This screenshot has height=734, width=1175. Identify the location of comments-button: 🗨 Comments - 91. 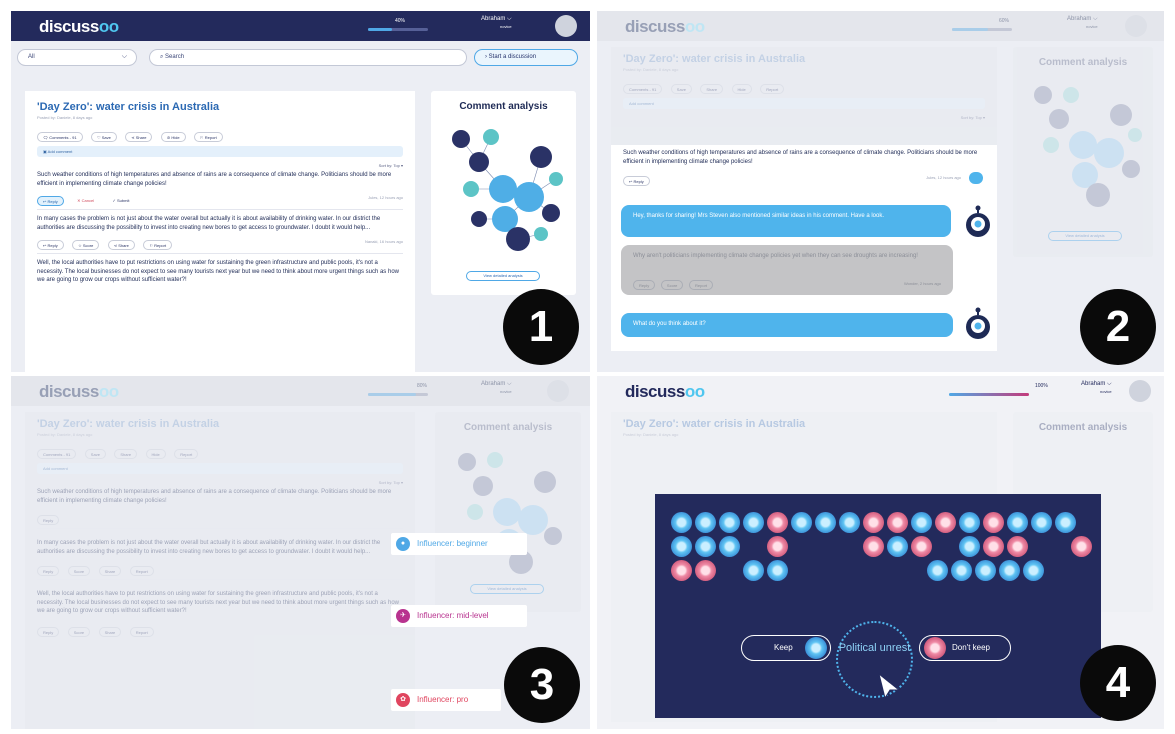
(60, 136).